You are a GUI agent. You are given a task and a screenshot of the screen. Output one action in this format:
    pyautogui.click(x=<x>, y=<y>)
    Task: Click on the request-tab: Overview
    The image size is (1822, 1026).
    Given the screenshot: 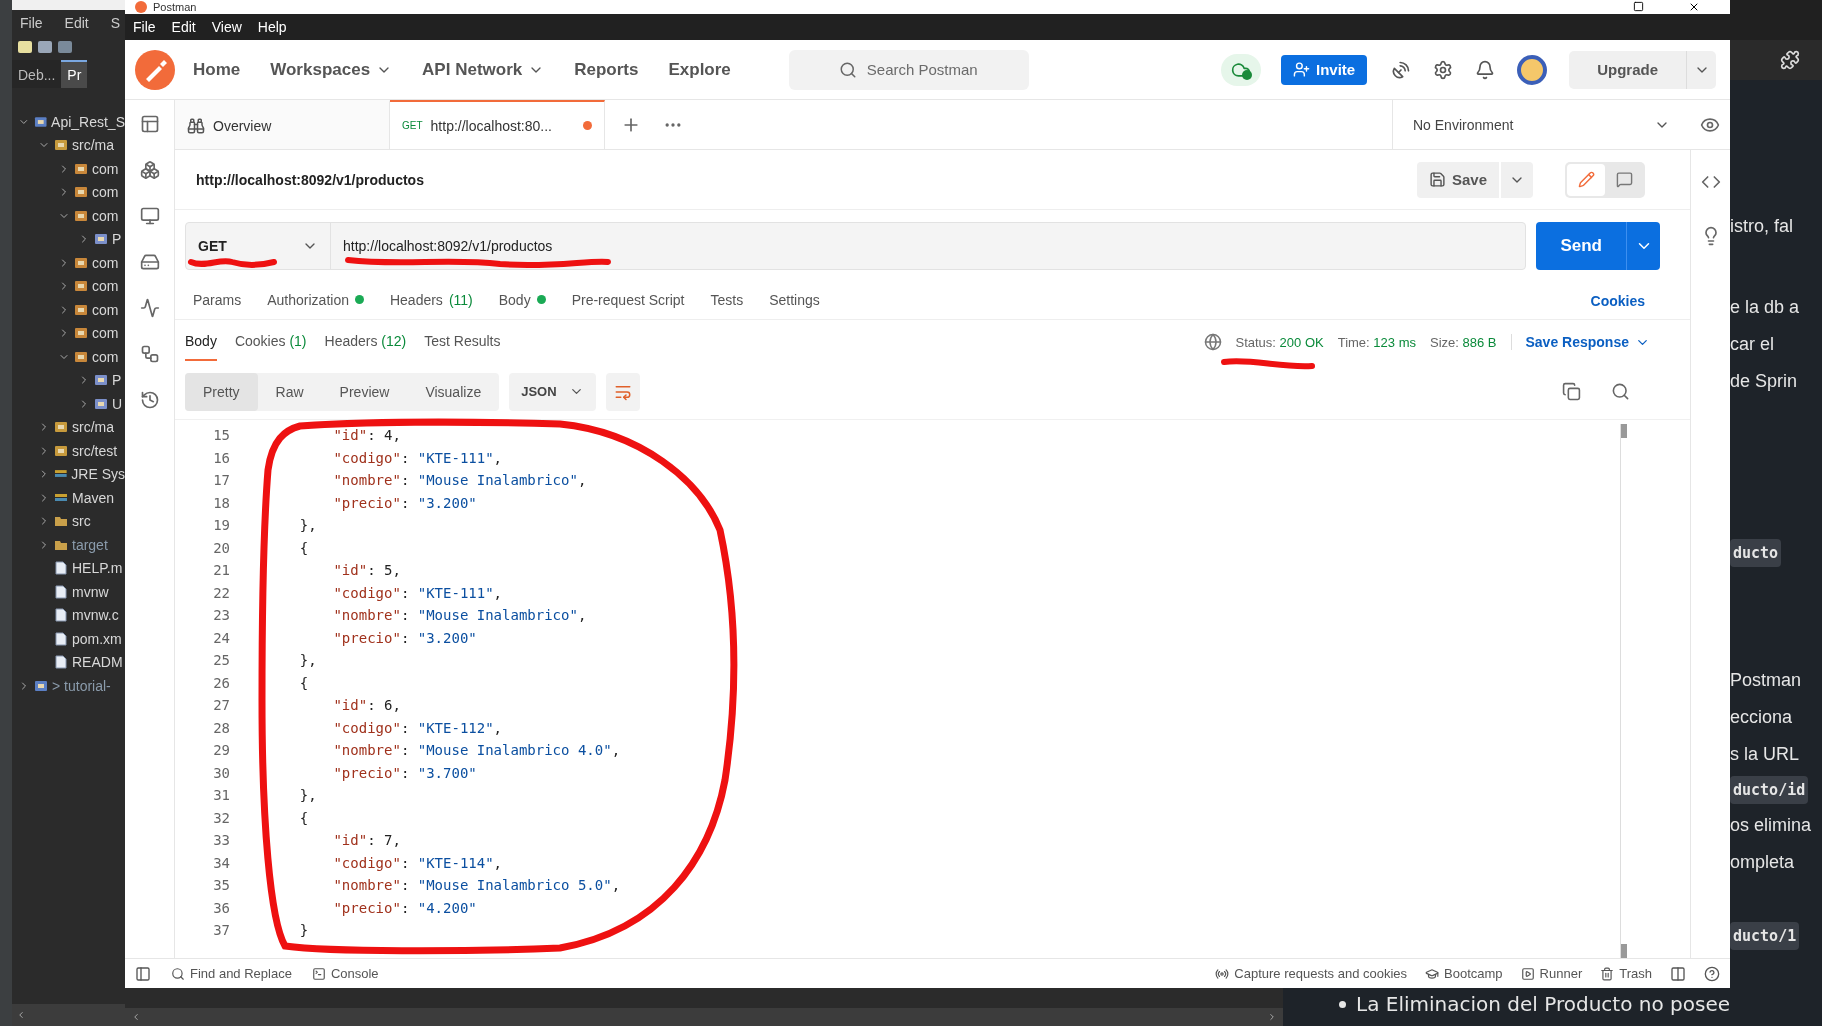 What is the action you would take?
    pyautogui.click(x=282, y=124)
    